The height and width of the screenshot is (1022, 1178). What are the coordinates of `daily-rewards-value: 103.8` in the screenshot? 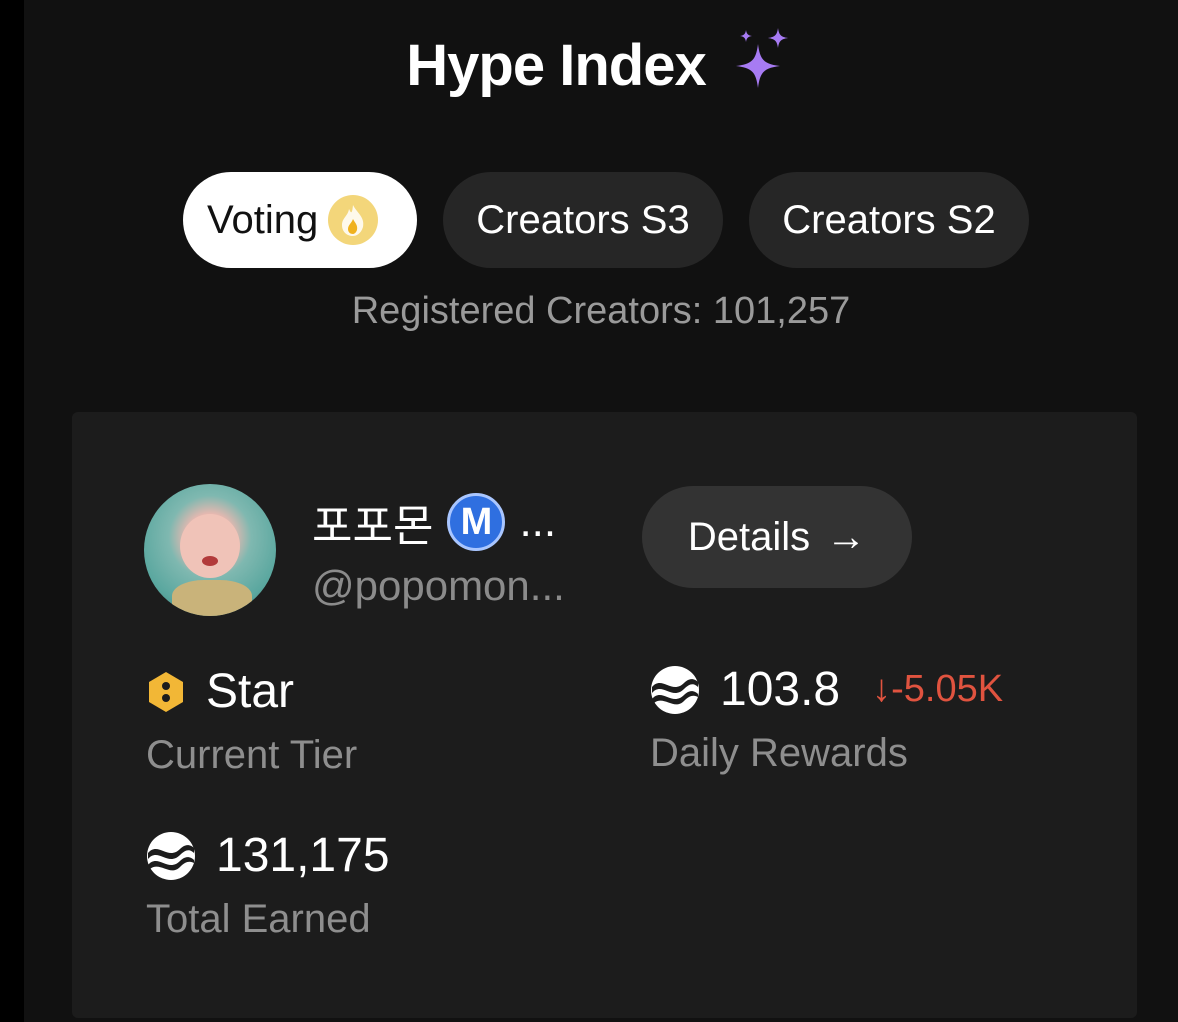 It's located at (780, 689).